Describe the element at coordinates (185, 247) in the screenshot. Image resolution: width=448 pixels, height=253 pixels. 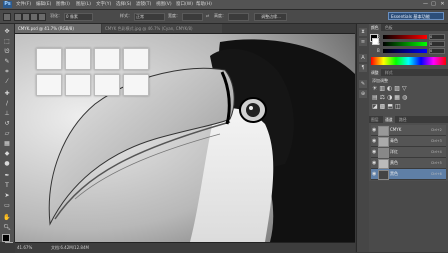
I see `status-bar: 41.67% 文档:6.42M/12.84M` at that location.